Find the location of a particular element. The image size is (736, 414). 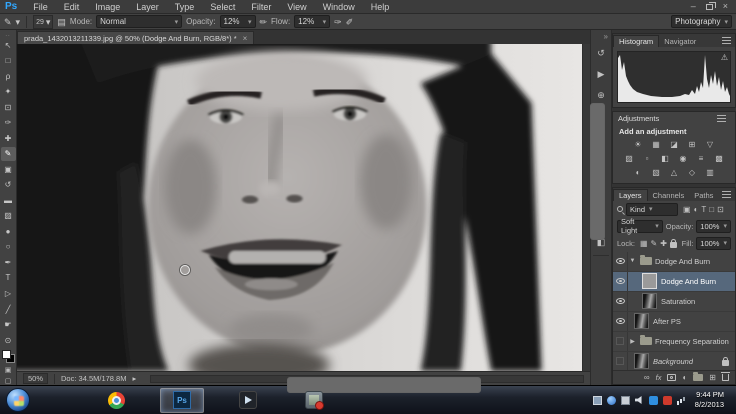

network-icon is located at coordinates (681, 400).